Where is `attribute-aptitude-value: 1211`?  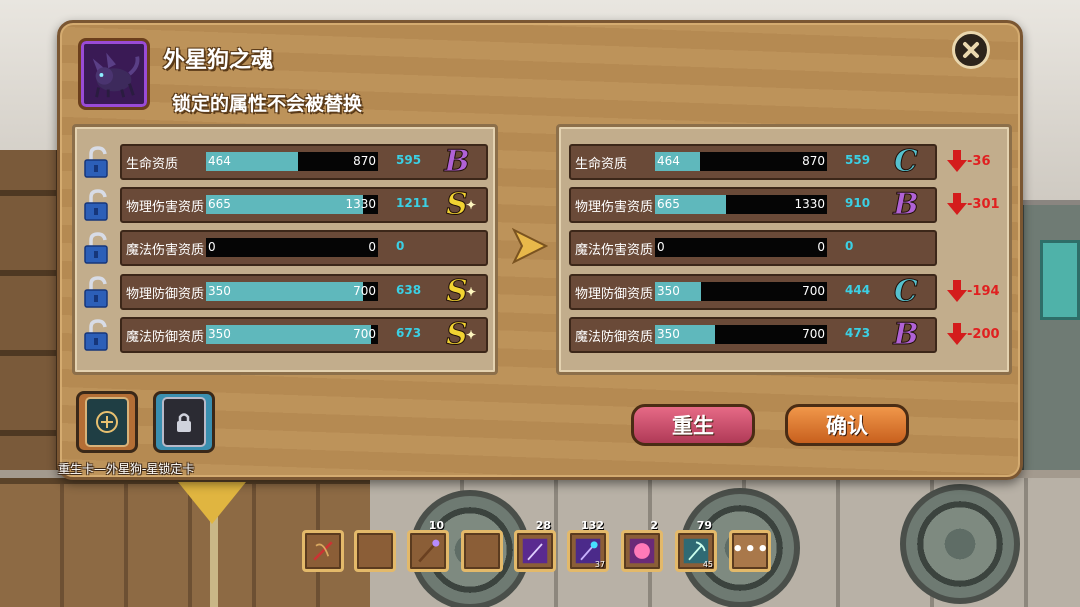 attribute-aptitude-value: 1211 is located at coordinates (413, 203).